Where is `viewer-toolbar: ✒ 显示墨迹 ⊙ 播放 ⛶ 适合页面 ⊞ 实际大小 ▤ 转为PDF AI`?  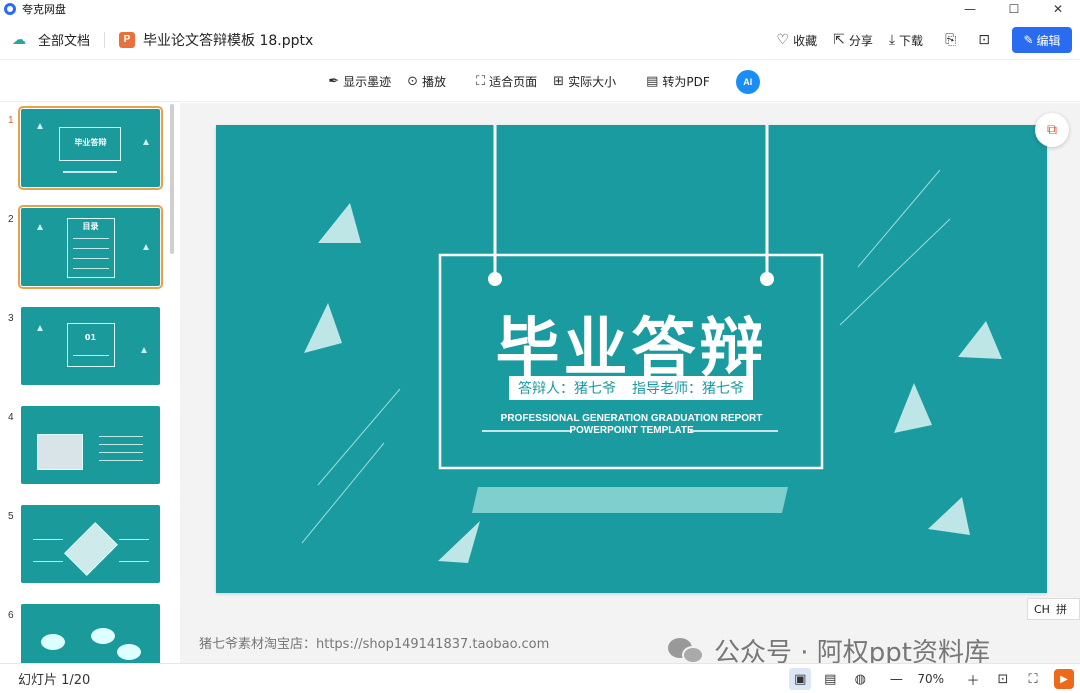 viewer-toolbar: ✒ 显示墨迹 ⊙ 播放 ⛶ 适合页面 ⊞ 实际大小 ▤ 转为PDF AI is located at coordinates (540, 82).